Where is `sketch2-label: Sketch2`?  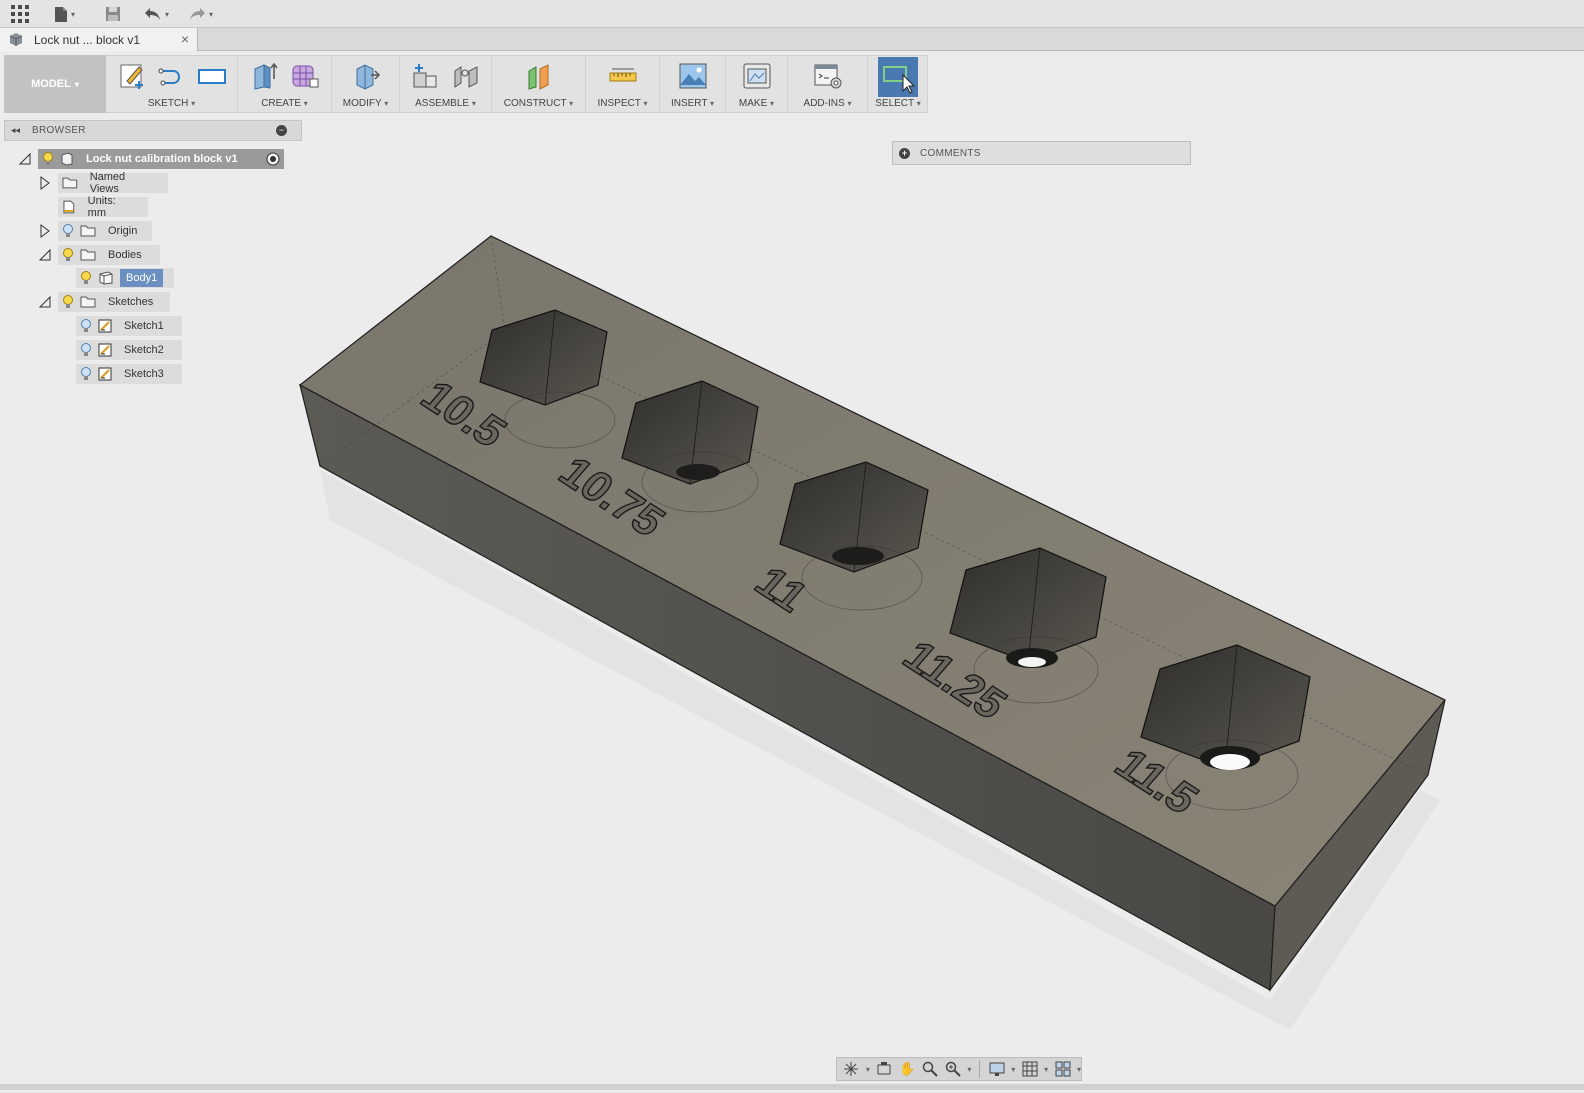 sketch2-label: Sketch2 is located at coordinates (144, 350).